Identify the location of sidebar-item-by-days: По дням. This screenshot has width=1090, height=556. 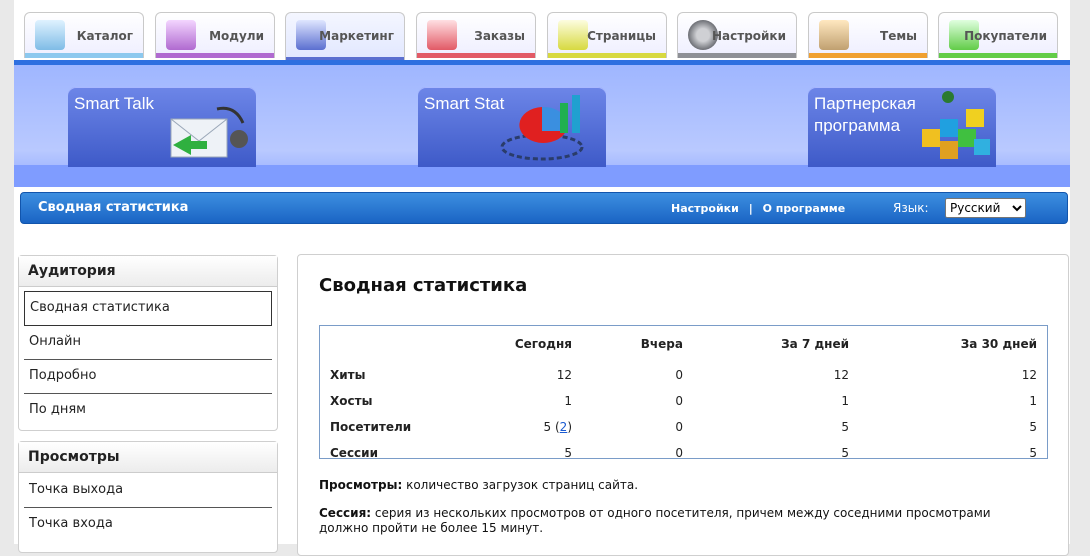
(148, 410).